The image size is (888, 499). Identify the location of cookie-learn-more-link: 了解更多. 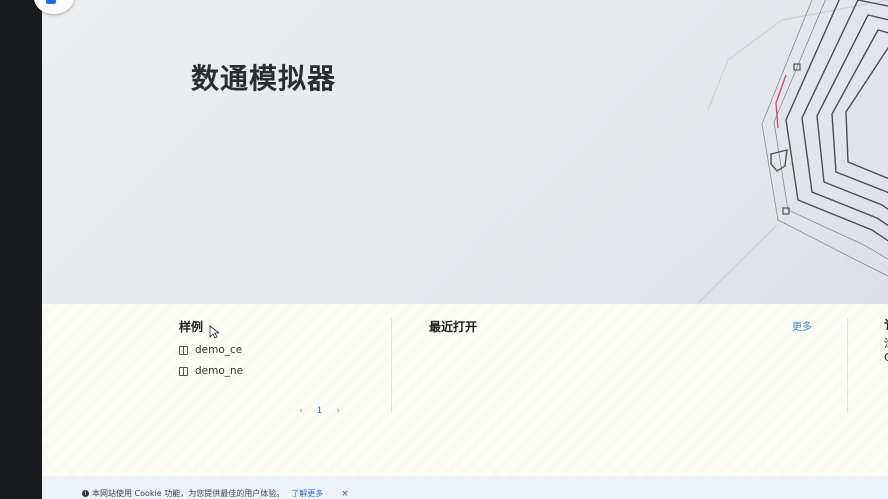
(307, 493).